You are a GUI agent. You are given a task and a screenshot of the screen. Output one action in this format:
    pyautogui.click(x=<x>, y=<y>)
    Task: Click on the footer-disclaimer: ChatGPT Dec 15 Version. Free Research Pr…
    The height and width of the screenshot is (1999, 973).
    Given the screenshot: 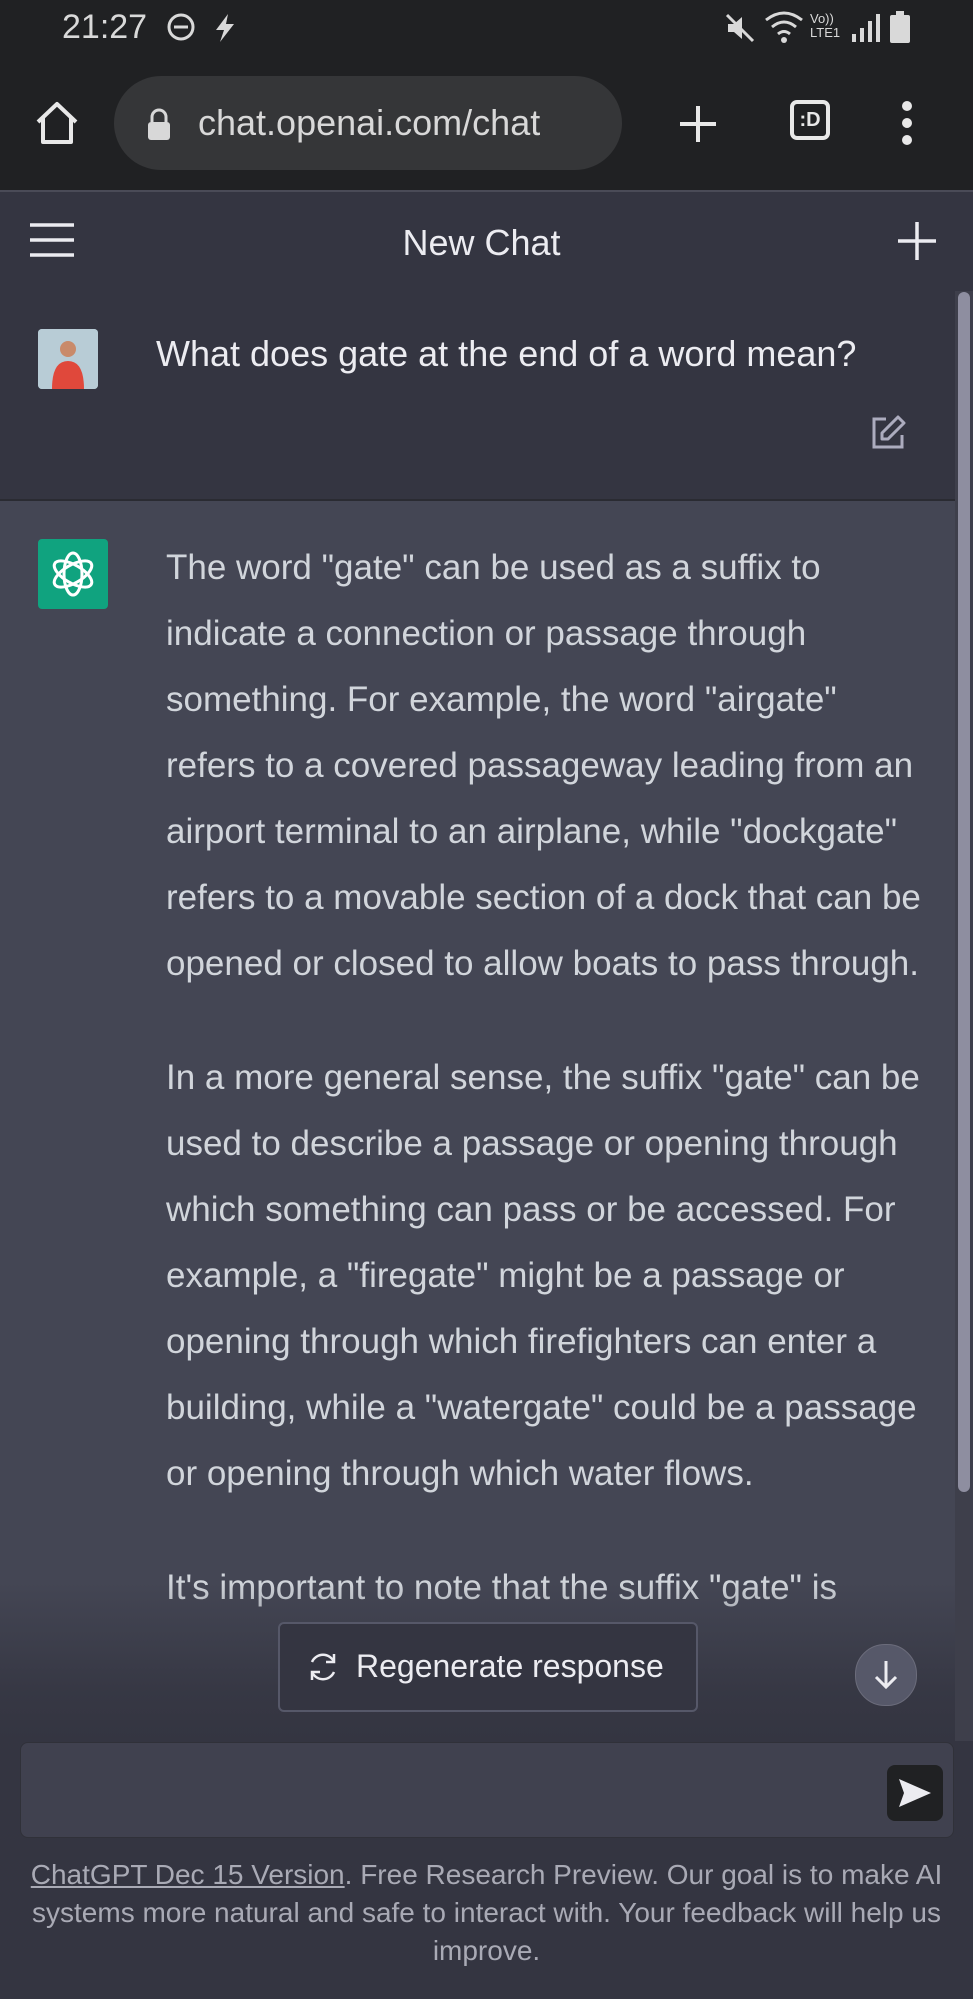 What is the action you would take?
    pyautogui.click(x=486, y=1913)
    